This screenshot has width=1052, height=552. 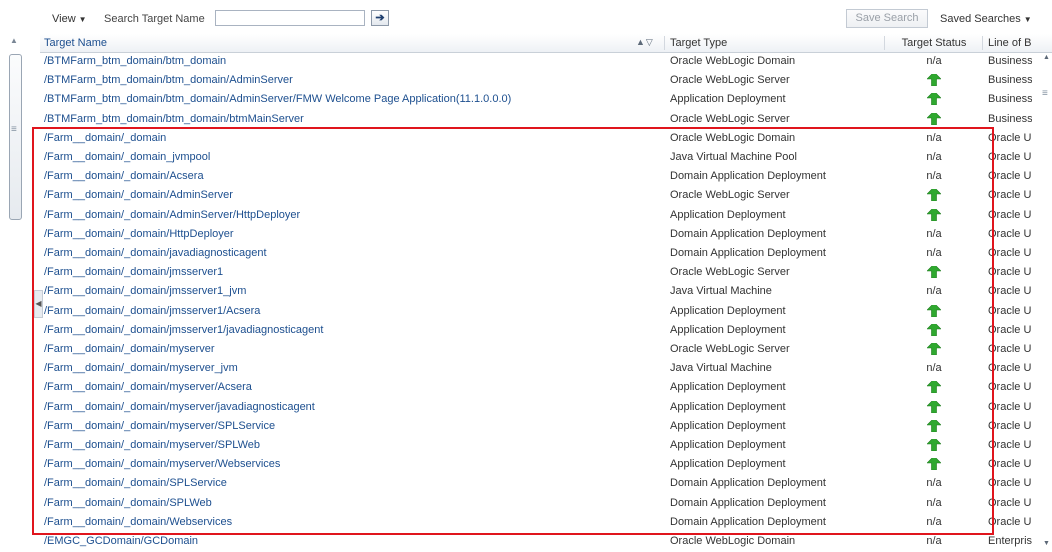 I want to click on chevron-down-icon: ▼, so click(x=82, y=19).